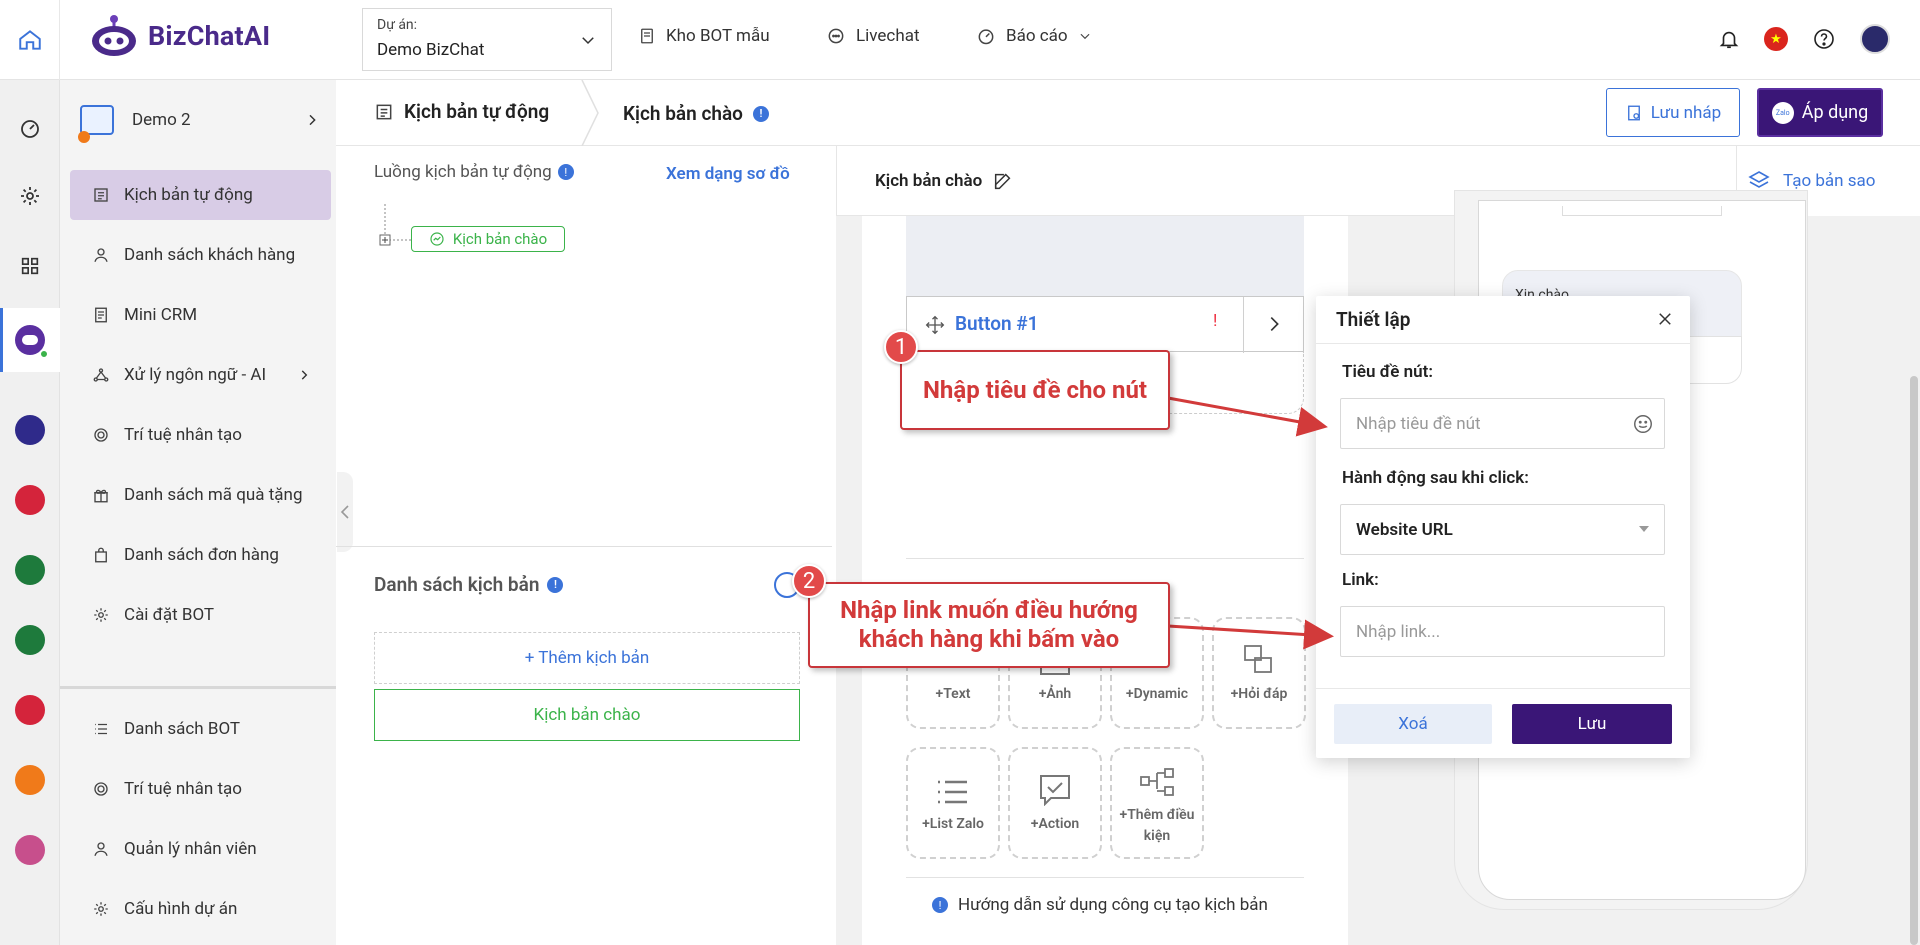 The image size is (1920, 945). What do you see at coordinates (647, 36) in the screenshot?
I see `template-icon` at bounding box center [647, 36].